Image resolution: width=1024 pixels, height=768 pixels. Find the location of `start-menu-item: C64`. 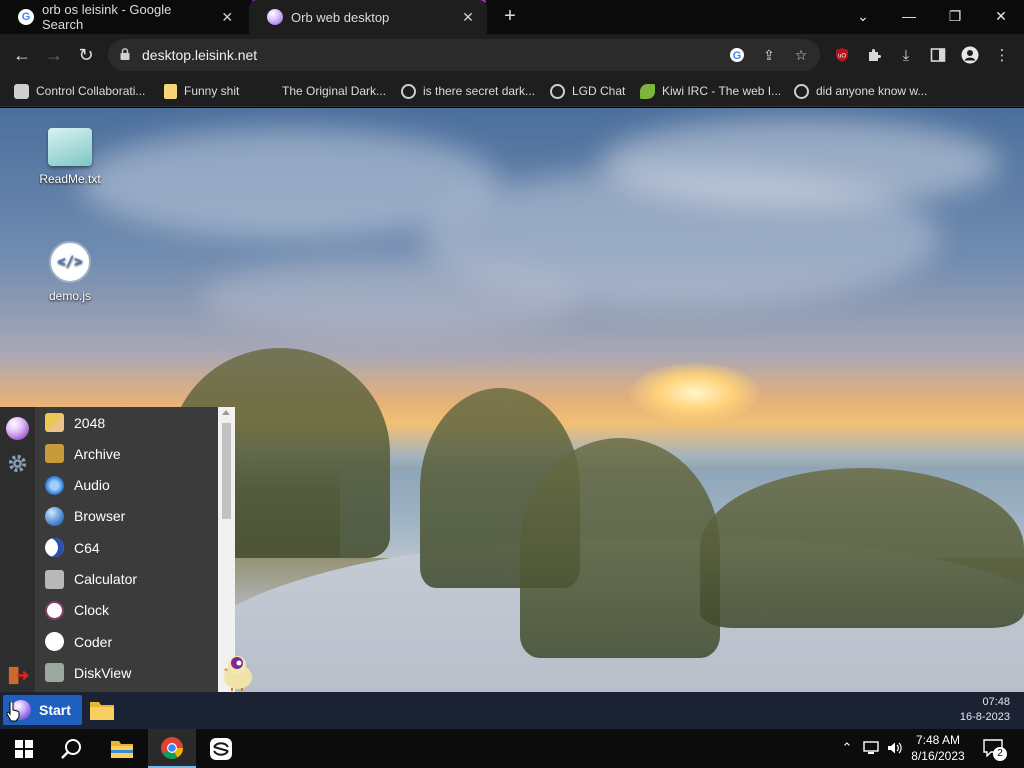

start-menu-item: C64 is located at coordinates (126, 547).